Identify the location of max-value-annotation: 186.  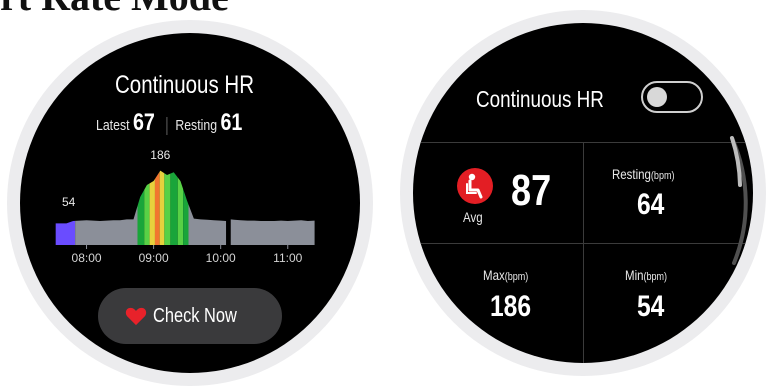
(160, 155).